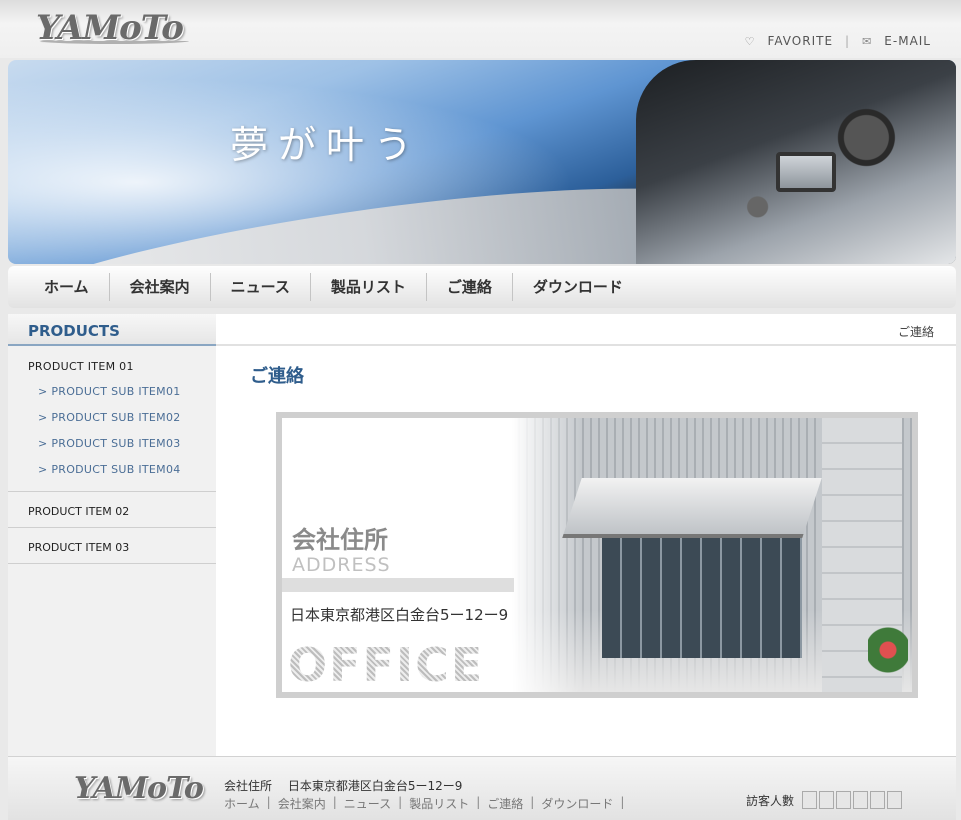  Describe the element at coordinates (112, 416) in the screenshot. I see `sidebar-subitem-02: > PRODUCT SUB ITEM02` at that location.